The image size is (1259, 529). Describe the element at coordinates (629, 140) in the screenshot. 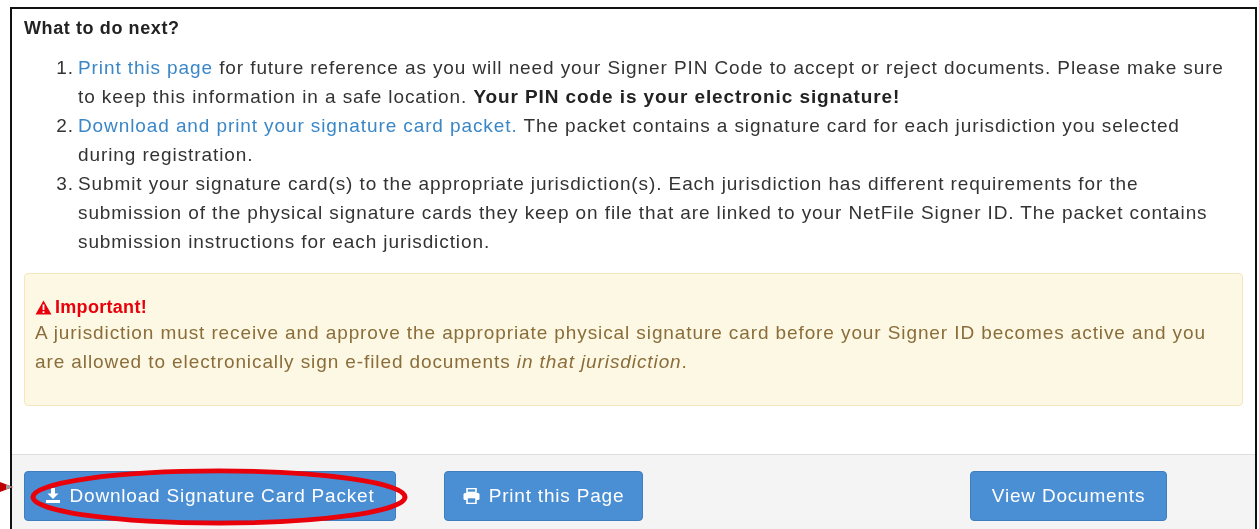

I see `step-text: Download and print your signature card packet. The packet contains a signature card for each jurisdiction you selected during registration.` at that location.